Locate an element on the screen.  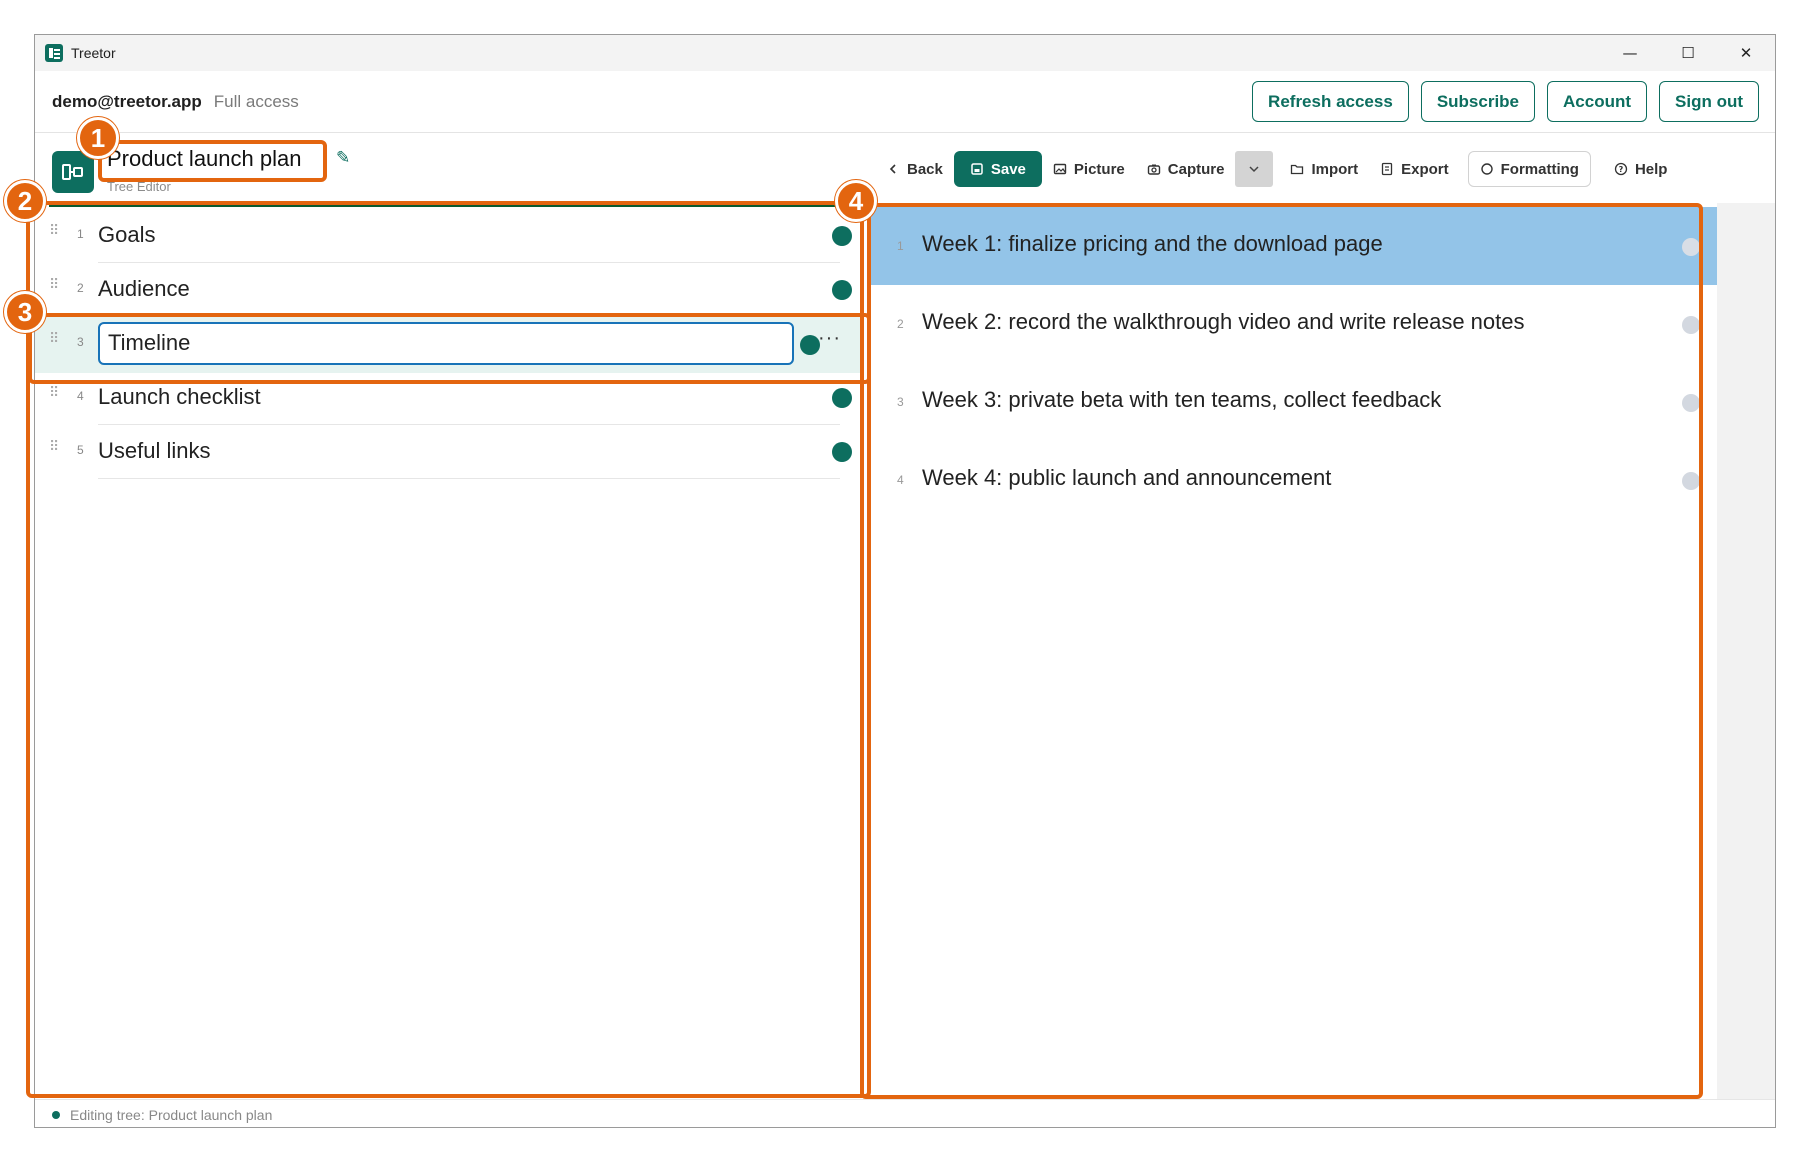
detail-number: 1 is located at coordinates (900, 246).